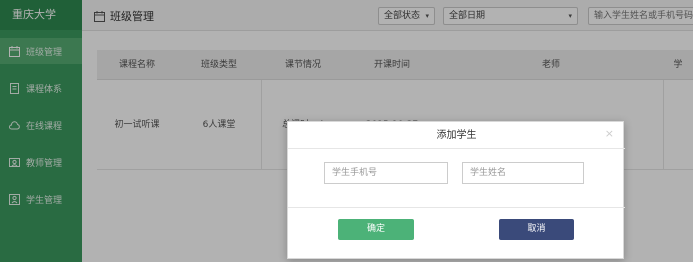  Describe the element at coordinates (456, 135) in the screenshot. I see `dialog-title: 添加学生` at that location.